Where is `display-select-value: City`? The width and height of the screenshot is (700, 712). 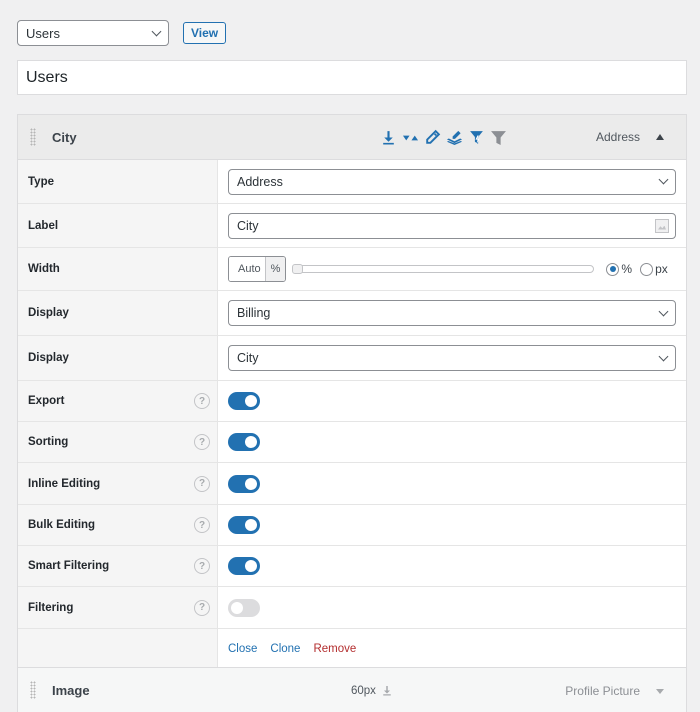
display-select-value: City is located at coordinates (248, 358).